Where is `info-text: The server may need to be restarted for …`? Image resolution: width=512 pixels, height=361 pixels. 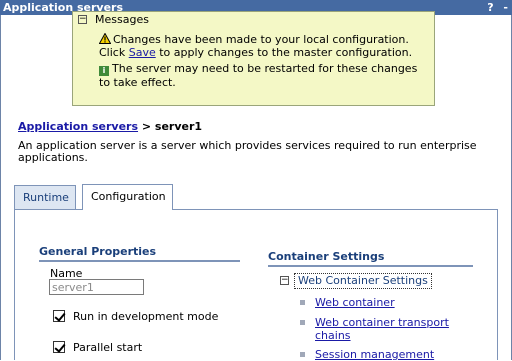
info-text: The server may need to be restarted for … is located at coordinates (258, 75).